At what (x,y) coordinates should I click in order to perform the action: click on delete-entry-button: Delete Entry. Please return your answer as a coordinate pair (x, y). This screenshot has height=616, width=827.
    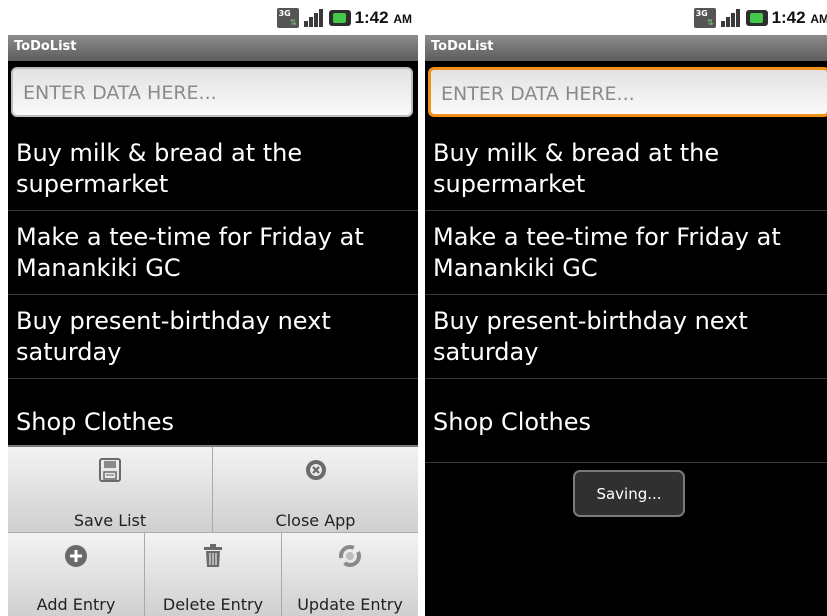
    Looking at the image, I should click on (213, 574).